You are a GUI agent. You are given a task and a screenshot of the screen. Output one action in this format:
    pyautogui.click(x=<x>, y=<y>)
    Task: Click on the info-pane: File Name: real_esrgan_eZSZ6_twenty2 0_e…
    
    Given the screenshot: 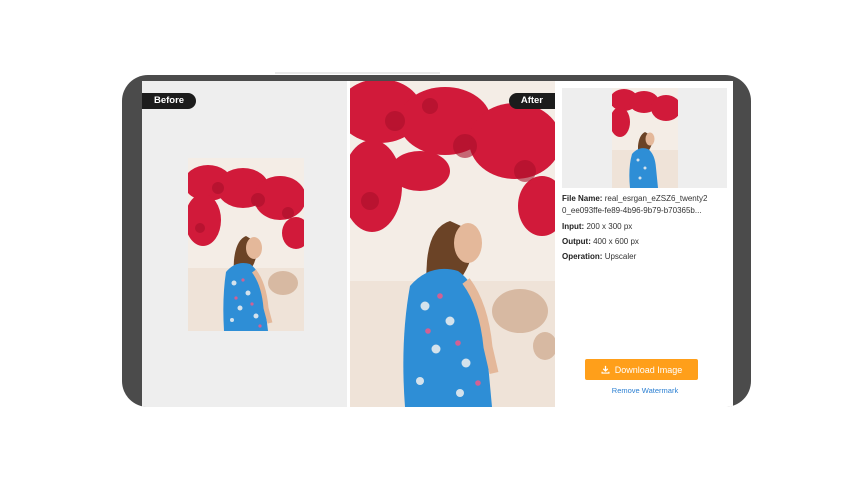 What is the action you would take?
    pyautogui.click(x=645, y=244)
    